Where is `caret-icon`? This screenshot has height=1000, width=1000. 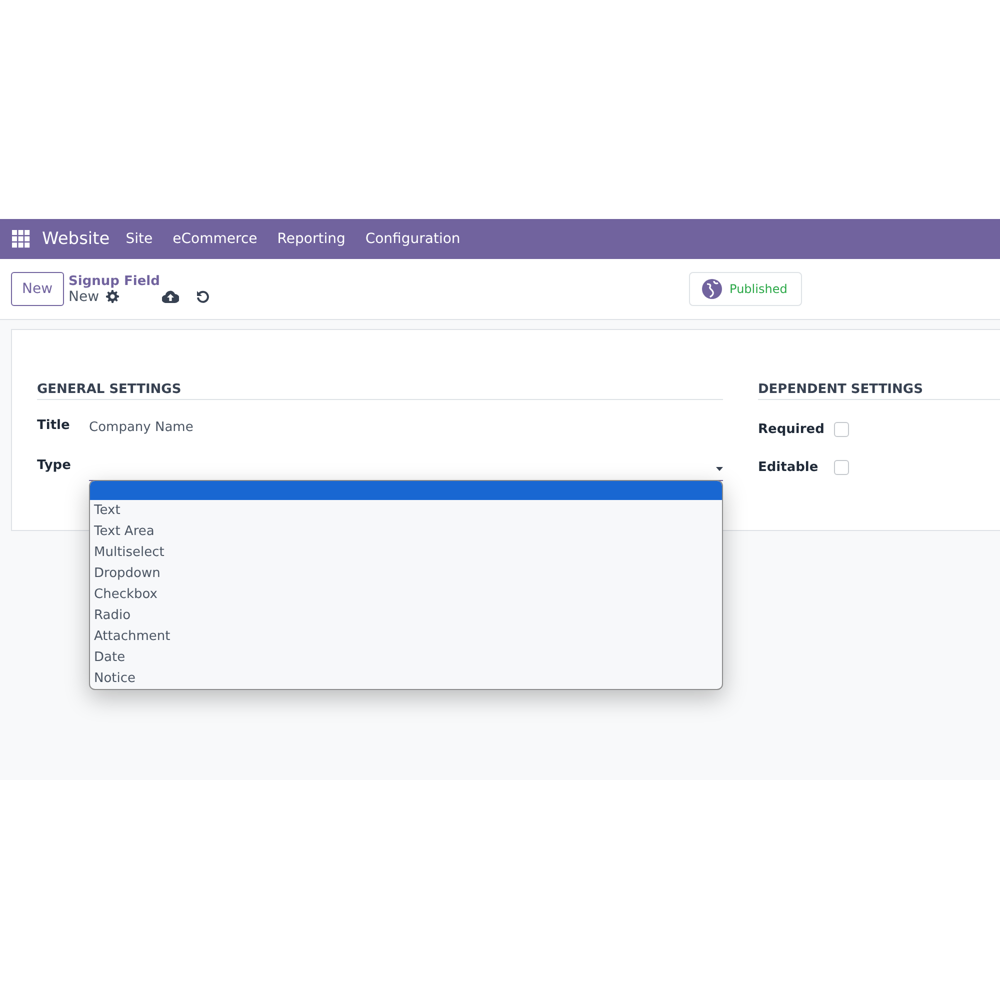 caret-icon is located at coordinates (719, 469).